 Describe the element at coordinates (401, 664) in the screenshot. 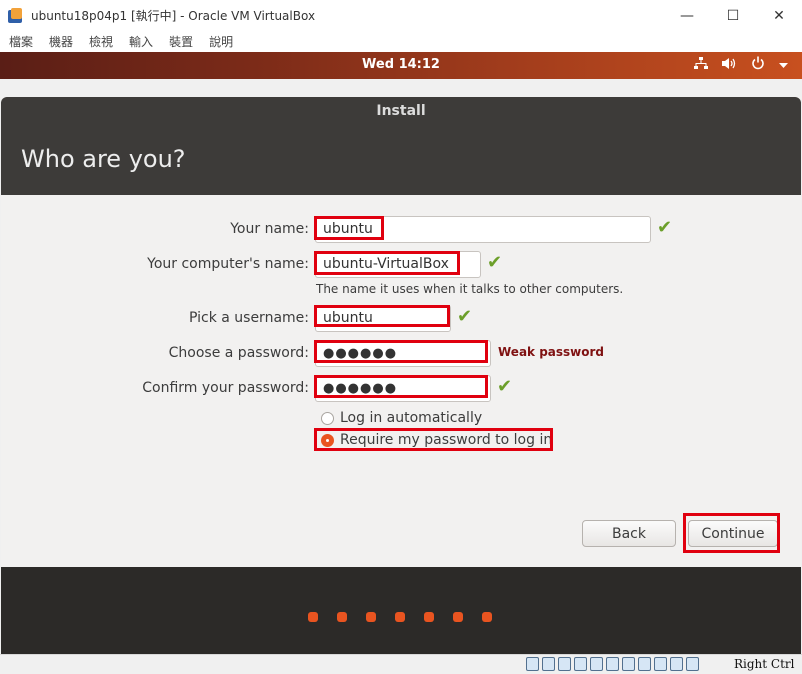

I see `virtualbox-status-bar: Right Ctrl` at that location.